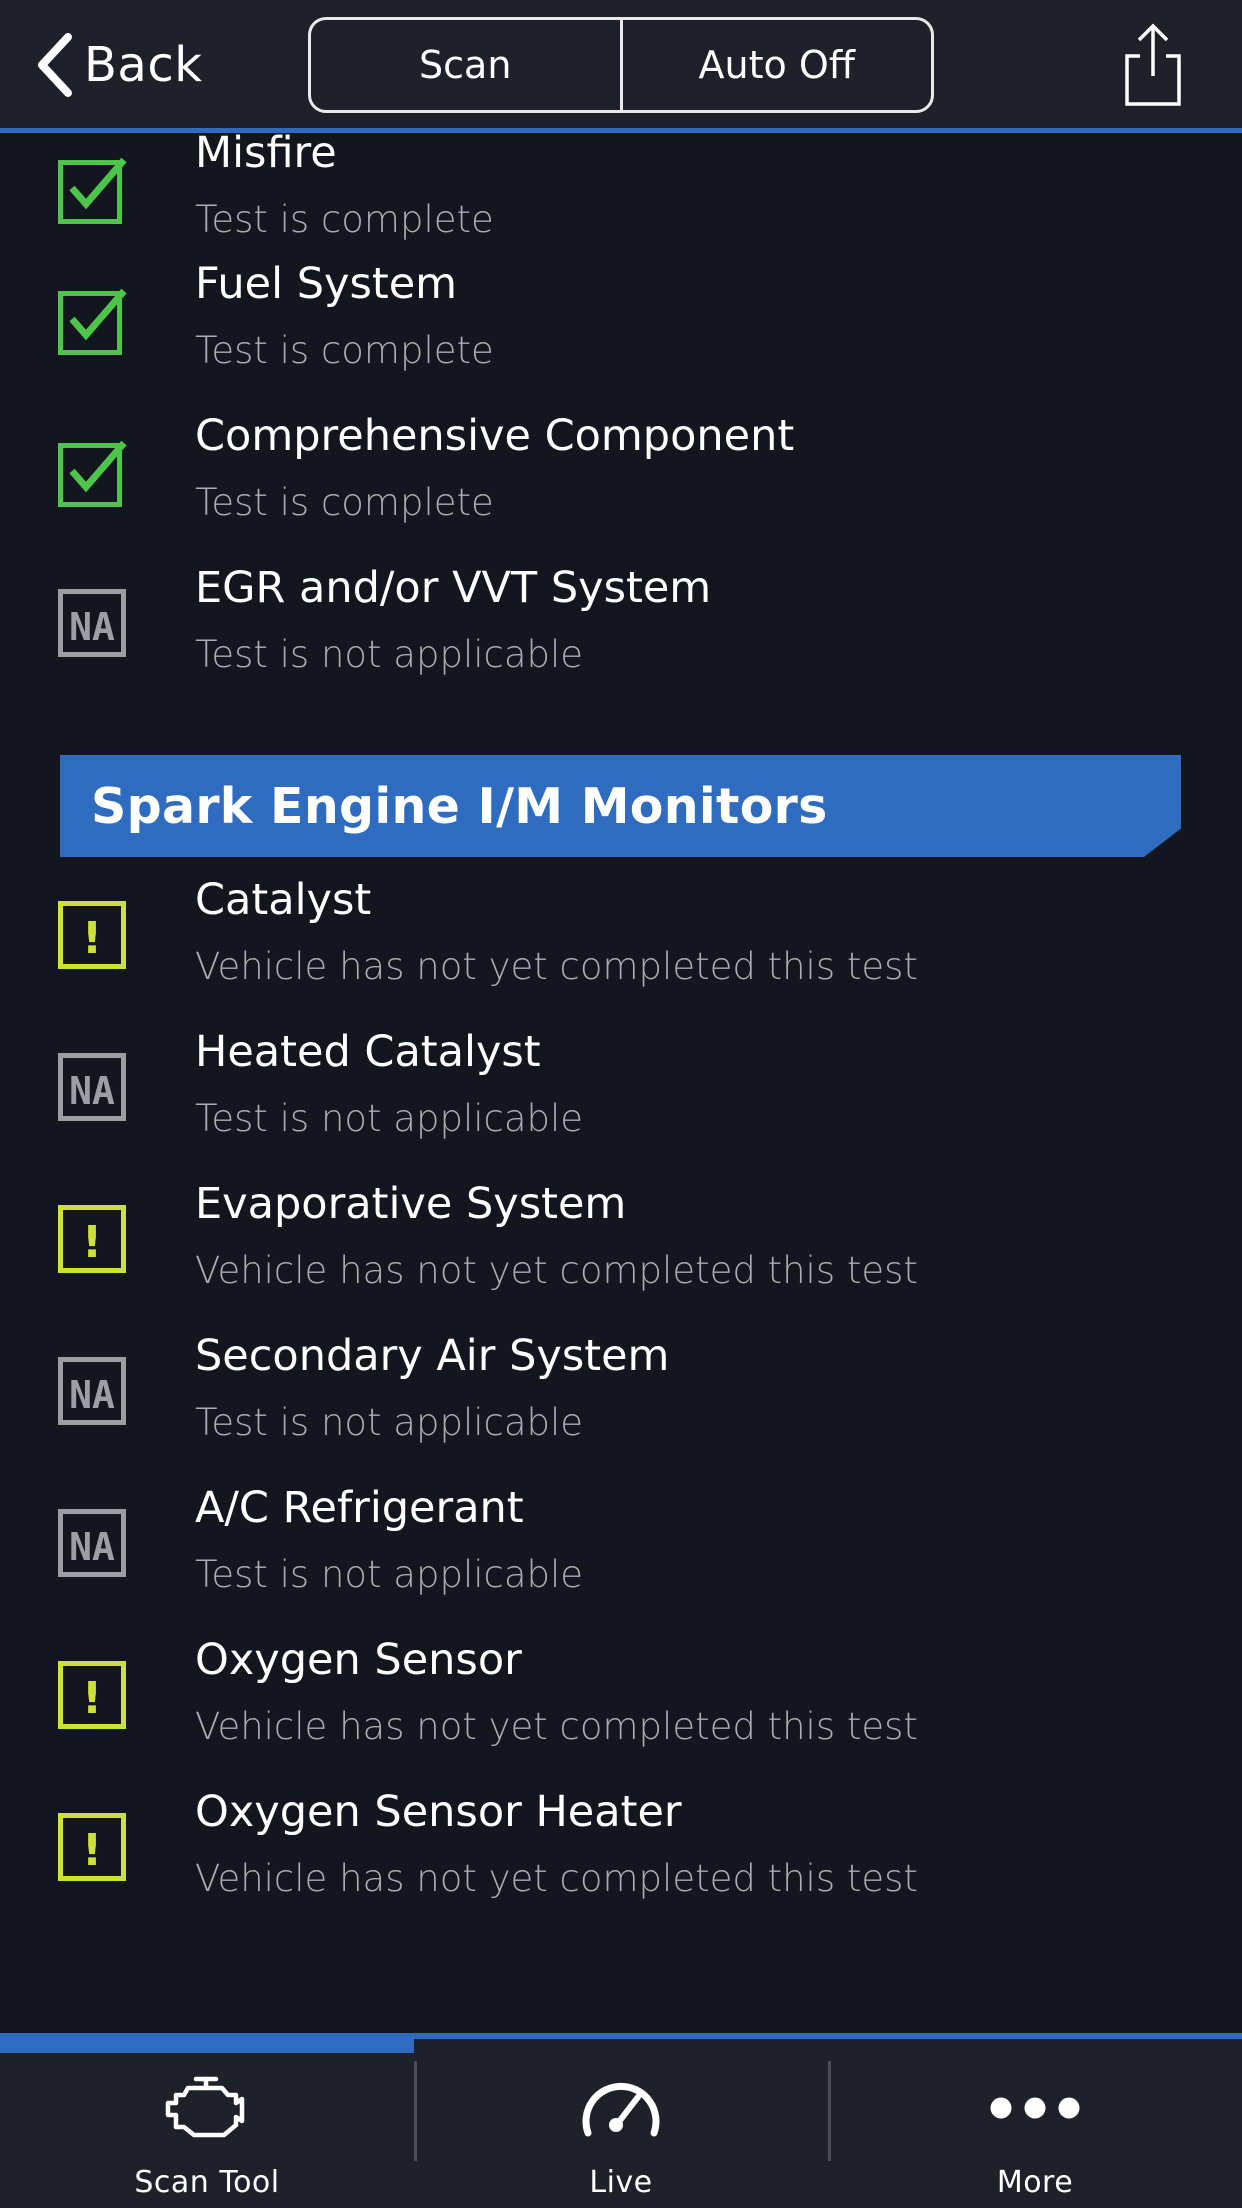 The height and width of the screenshot is (2208, 1242). What do you see at coordinates (143, 65) in the screenshot?
I see `back-label: Back` at bounding box center [143, 65].